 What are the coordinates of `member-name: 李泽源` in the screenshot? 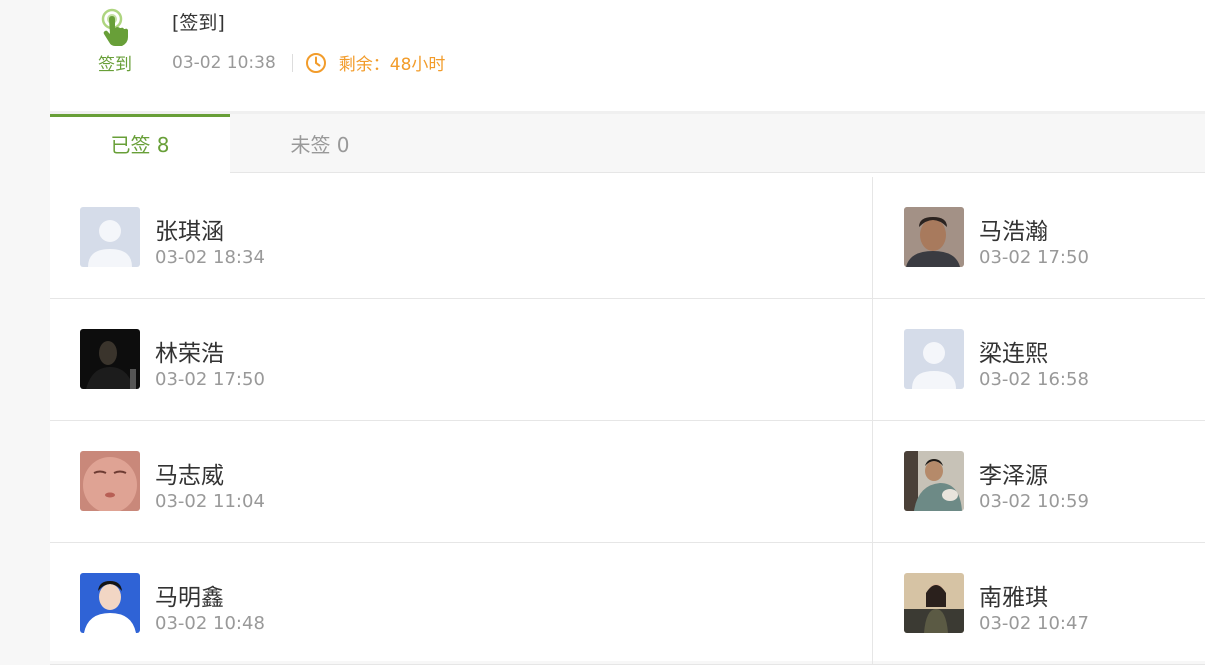 It's located at (1013, 476).